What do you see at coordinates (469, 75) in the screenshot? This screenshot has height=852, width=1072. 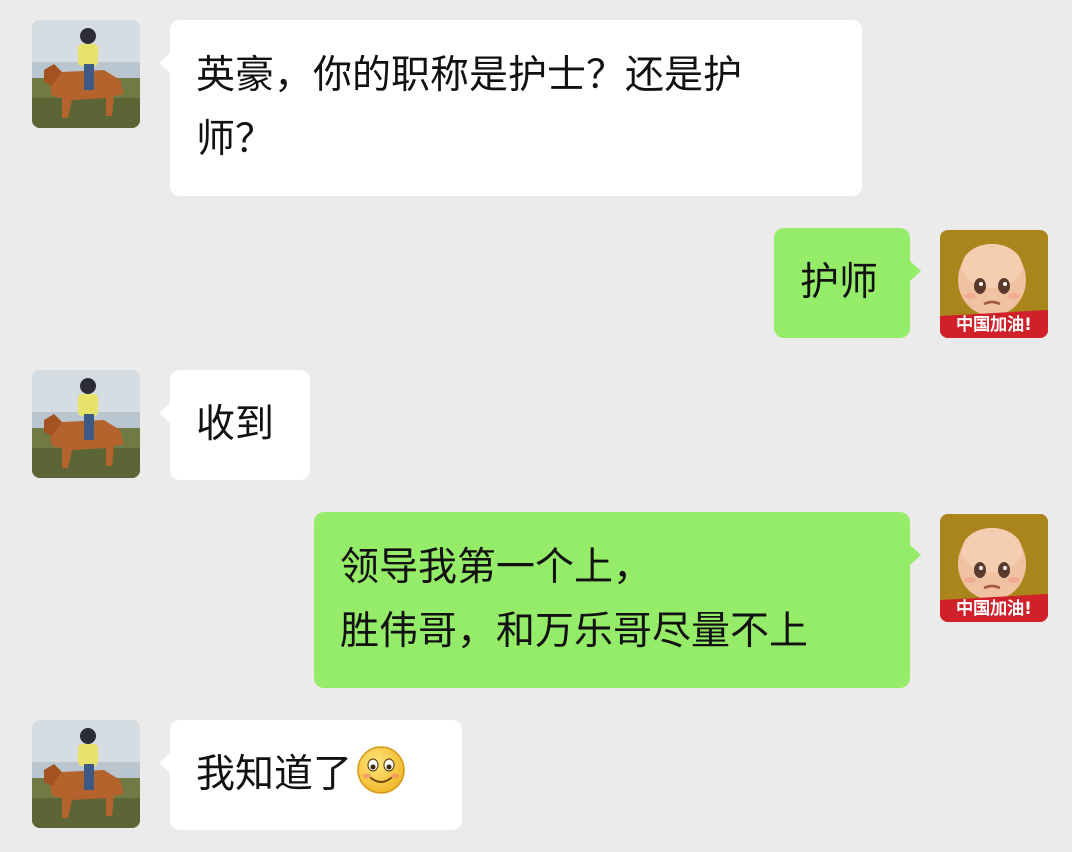 I see `message-text-line: 英豪，你的职称是护士？还是护` at bounding box center [469, 75].